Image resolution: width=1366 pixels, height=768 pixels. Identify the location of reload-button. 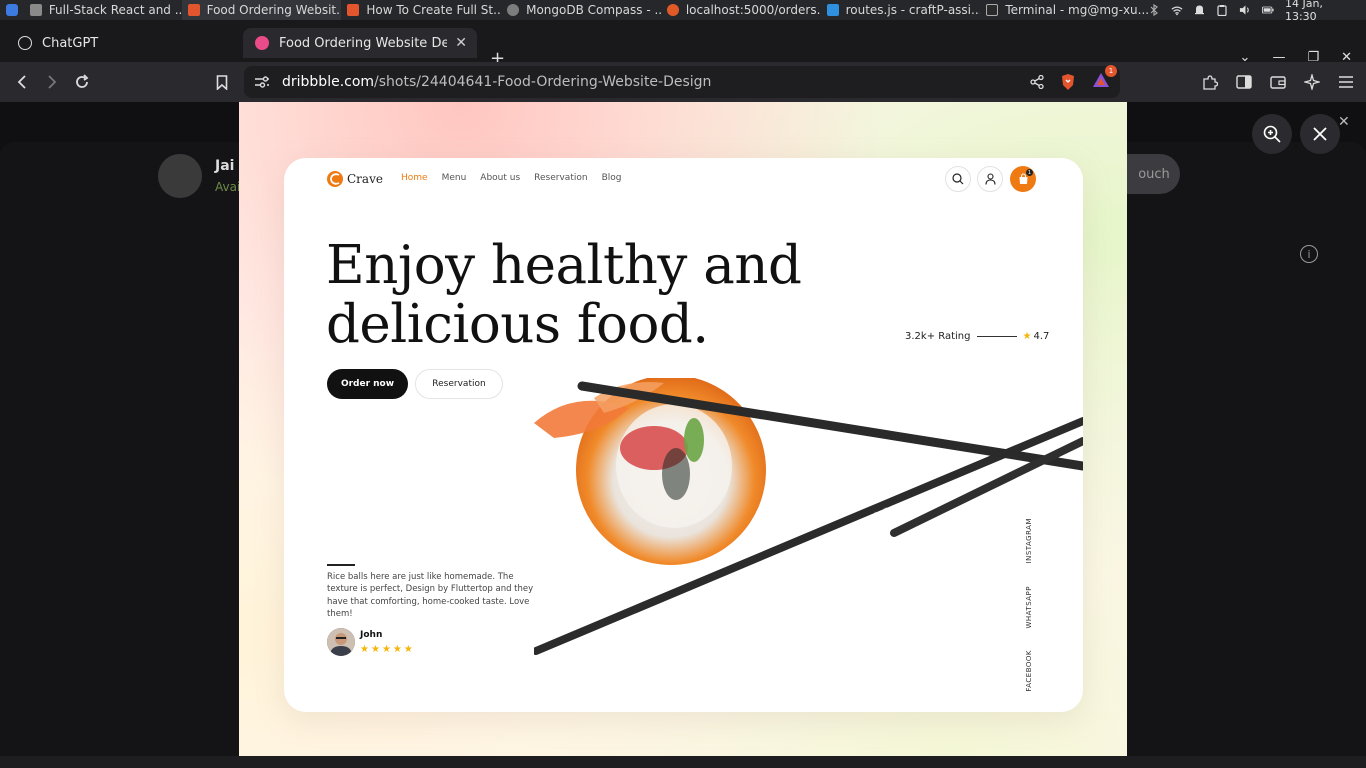
(82, 82).